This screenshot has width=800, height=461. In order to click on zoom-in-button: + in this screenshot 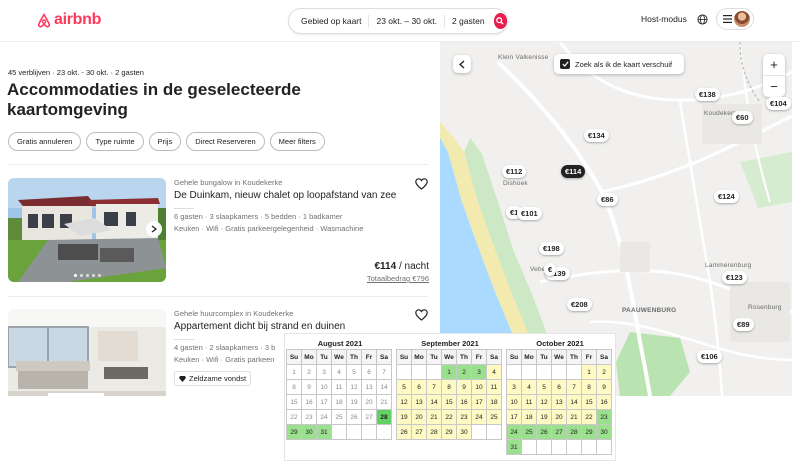, I will do `click(774, 65)`.